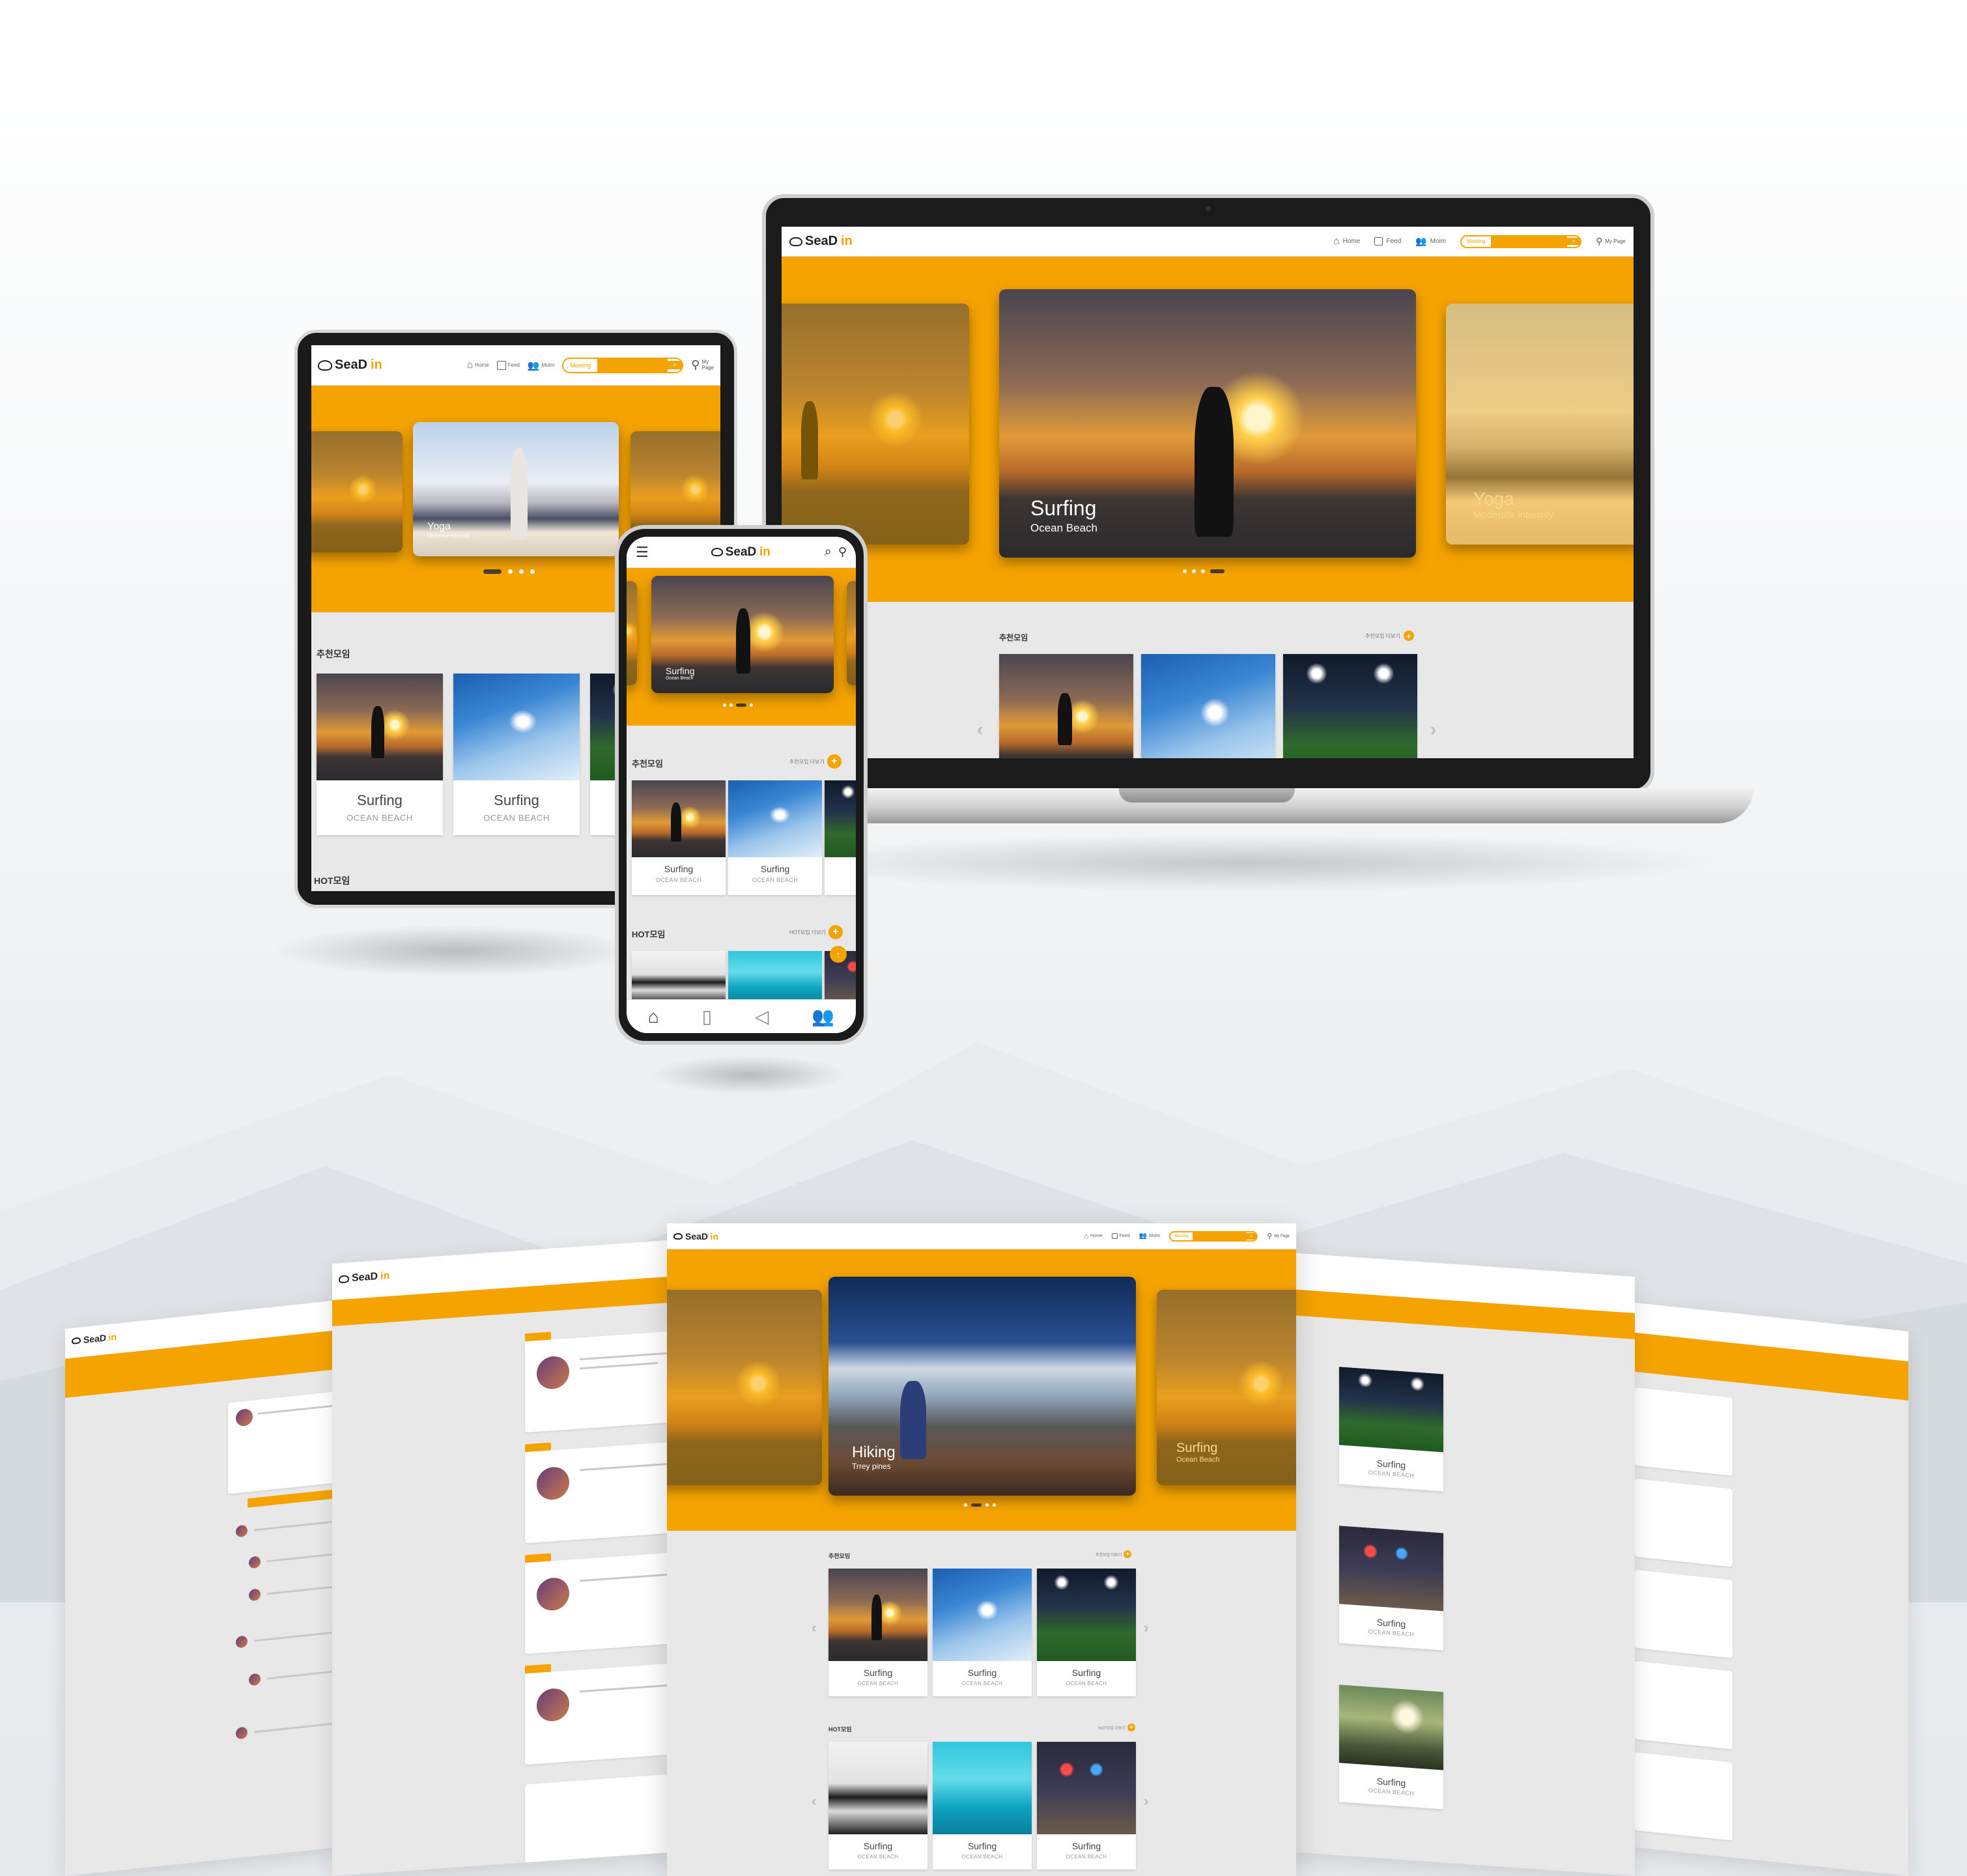 This screenshot has width=1967, height=1876. I want to click on nav-links: ⌂ Home Feed 👥 Moim Meeting ⌕ ⚲ My Page, so click(590, 365).